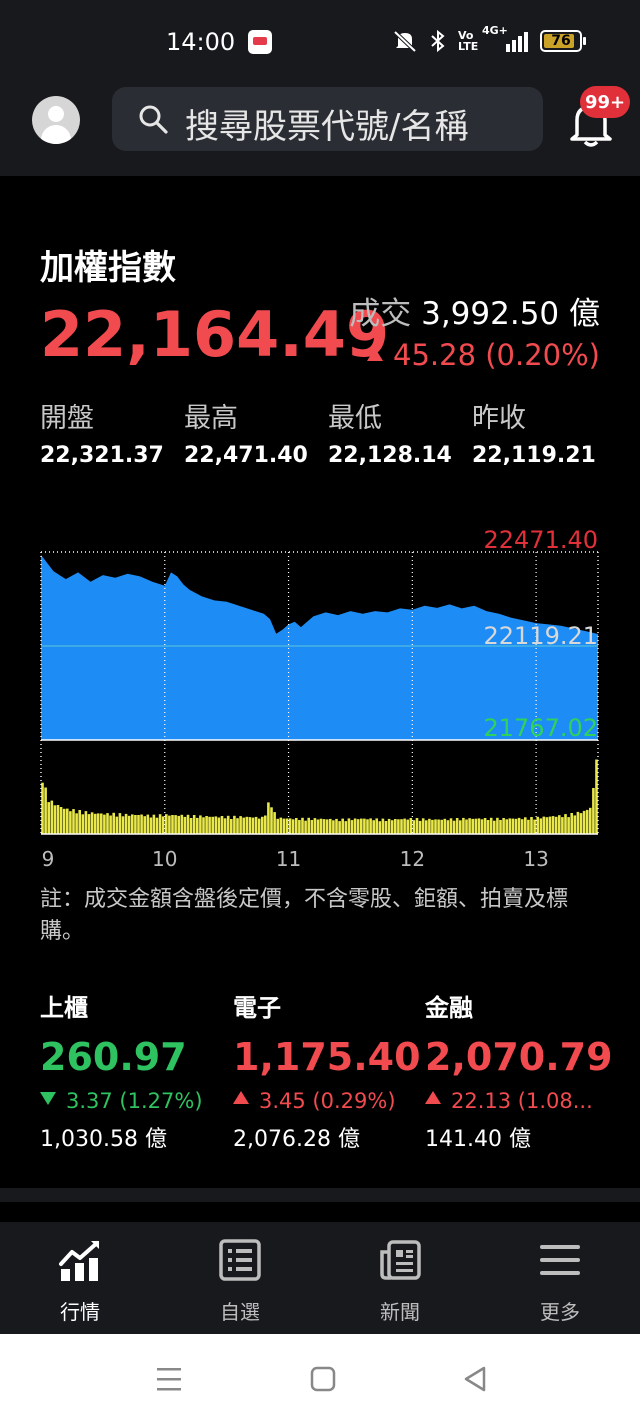  Describe the element at coordinates (130, 1070) in the screenshot. I see `sub-index-otc: 上櫃 260.97 3.37 (1.27%) 1,030.58 億` at that location.